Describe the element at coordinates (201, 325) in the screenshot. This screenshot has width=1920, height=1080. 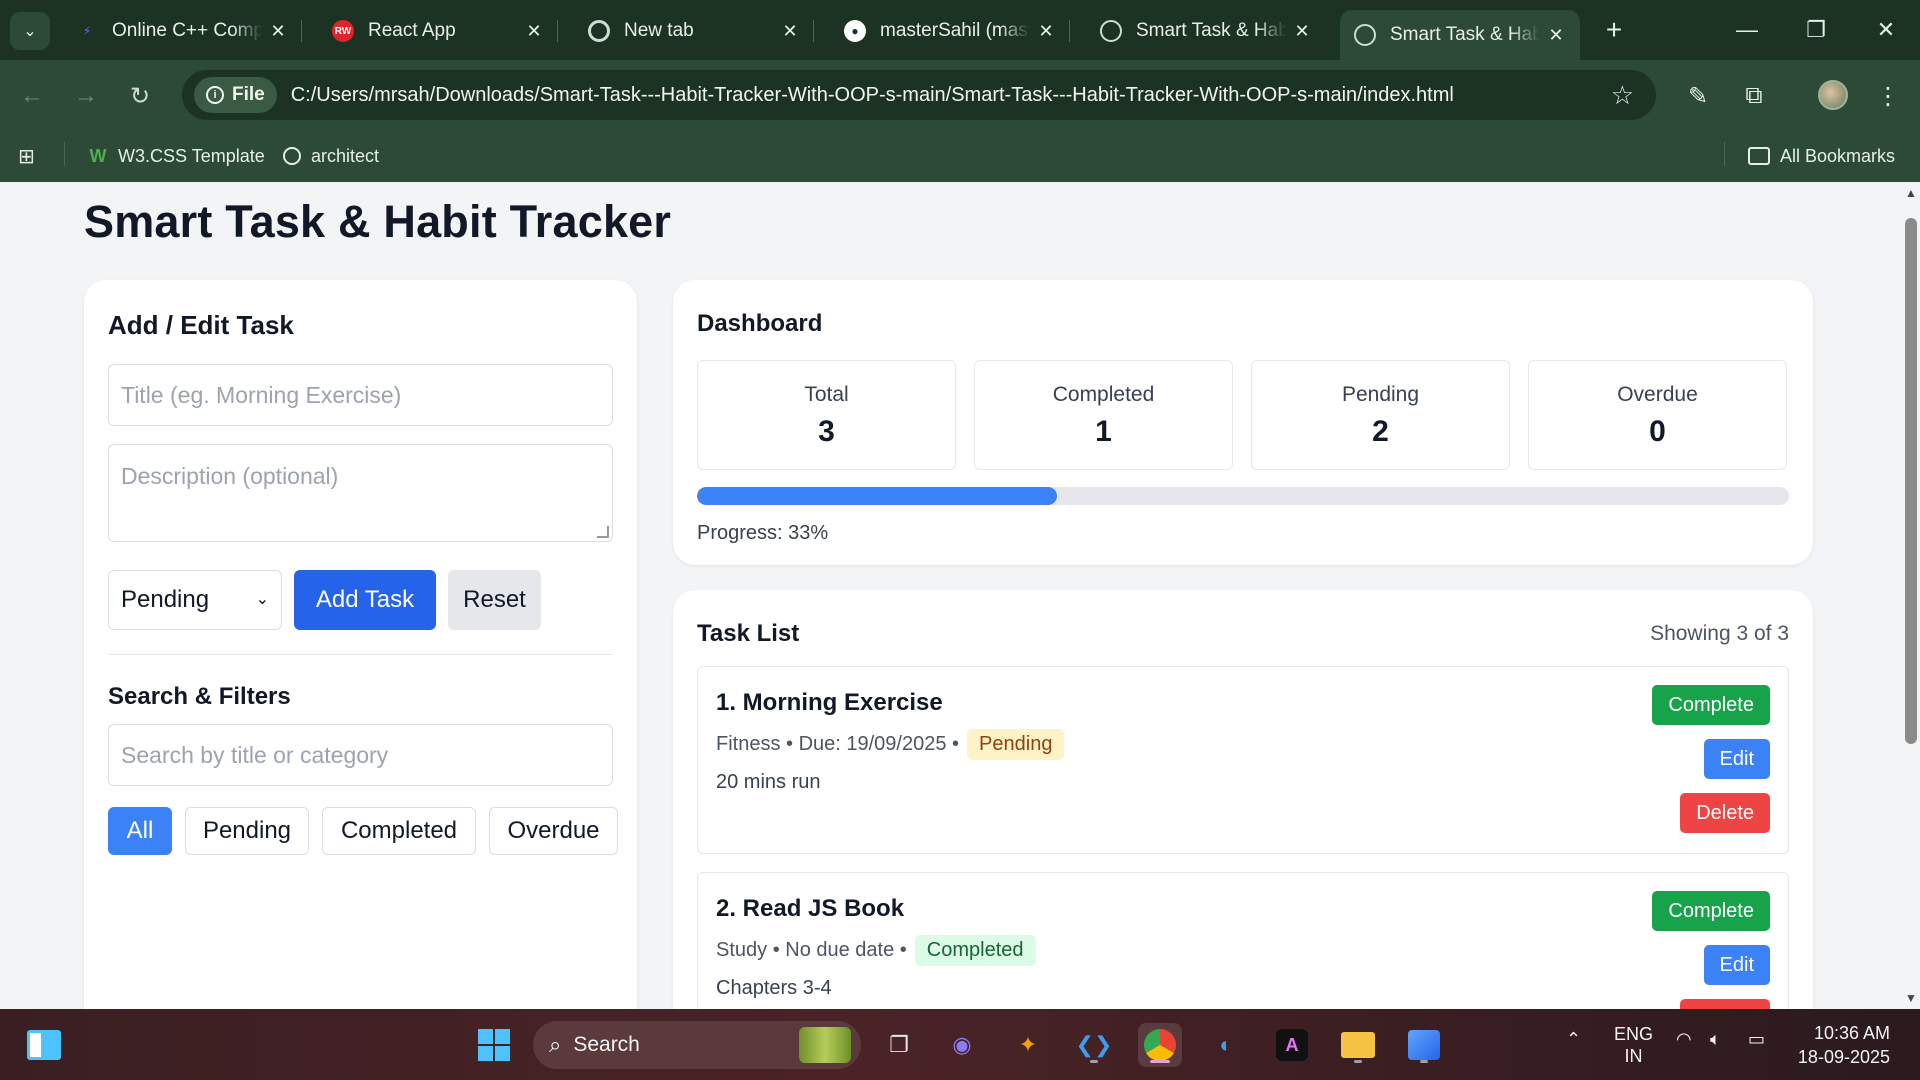
I see `form-heading: Add / Edit Task` at that location.